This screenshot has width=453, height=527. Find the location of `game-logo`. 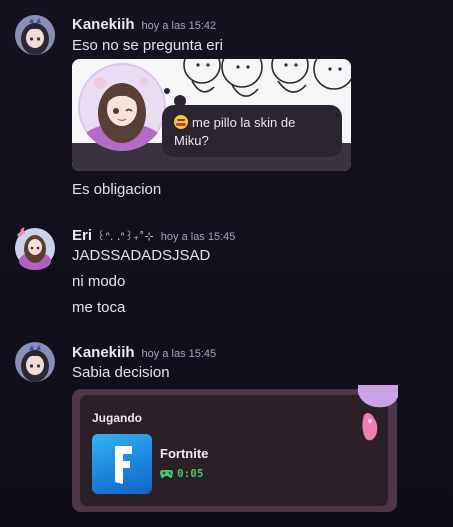

game-logo is located at coordinates (123, 465).